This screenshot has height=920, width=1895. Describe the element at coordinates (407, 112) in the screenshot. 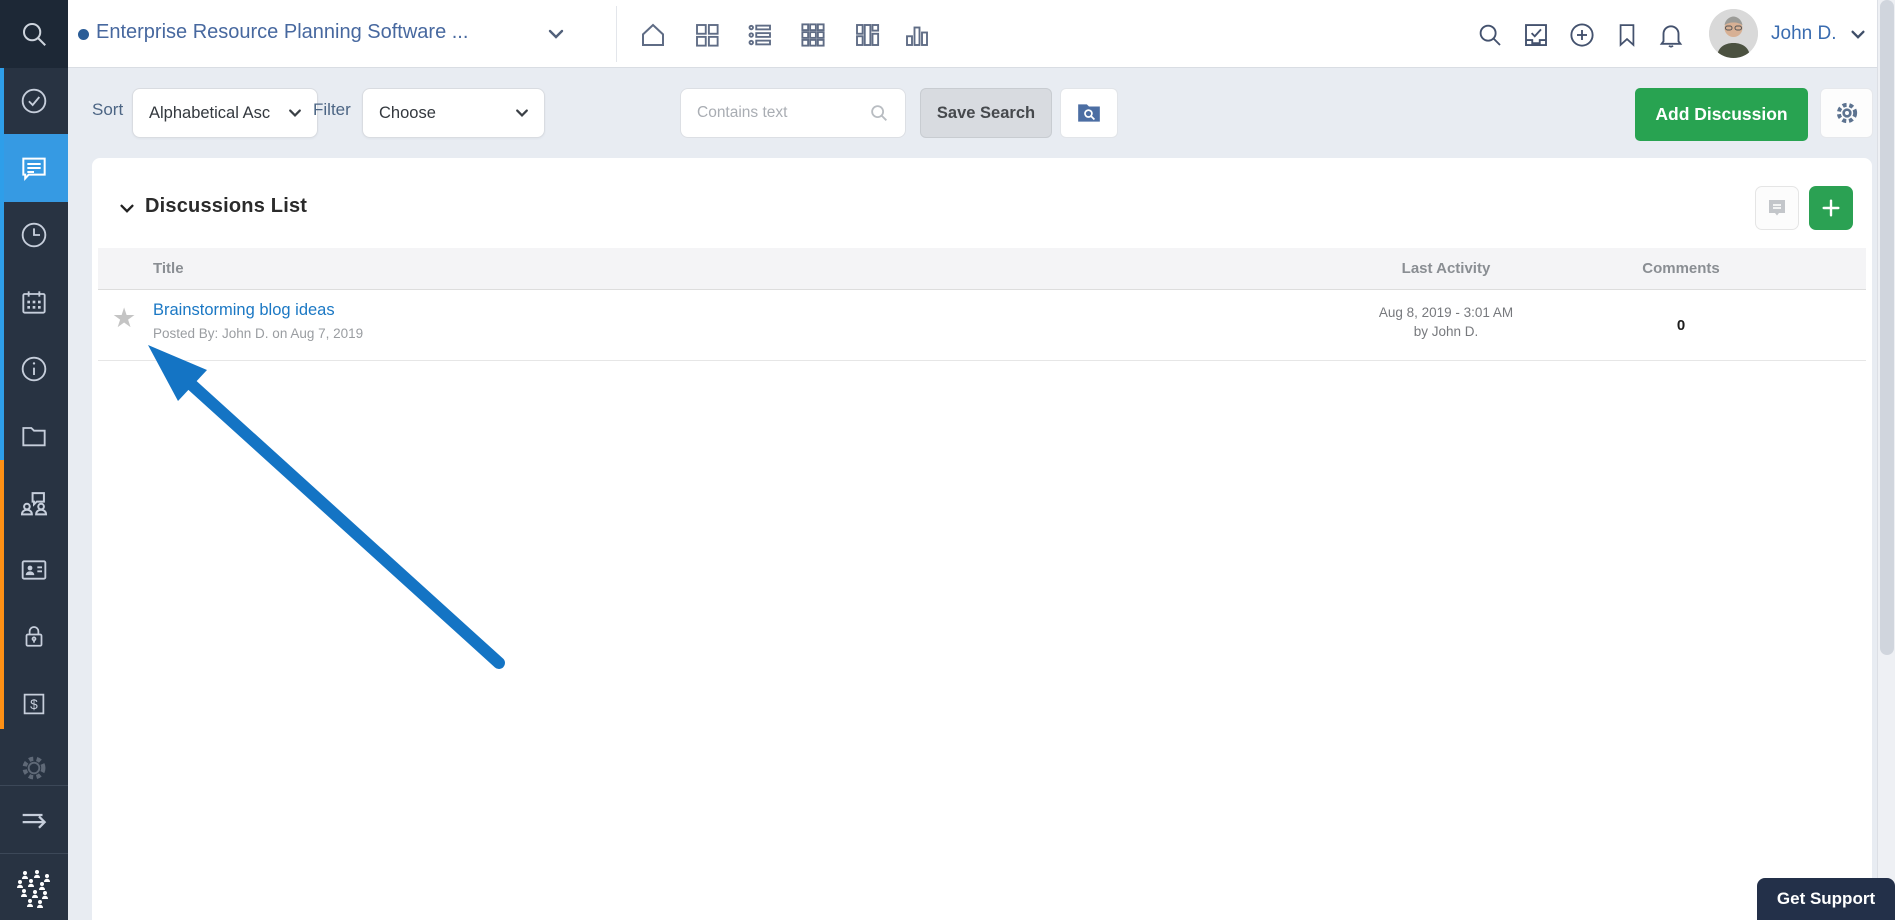

I see `filter-dropdown-value: Choose` at that location.